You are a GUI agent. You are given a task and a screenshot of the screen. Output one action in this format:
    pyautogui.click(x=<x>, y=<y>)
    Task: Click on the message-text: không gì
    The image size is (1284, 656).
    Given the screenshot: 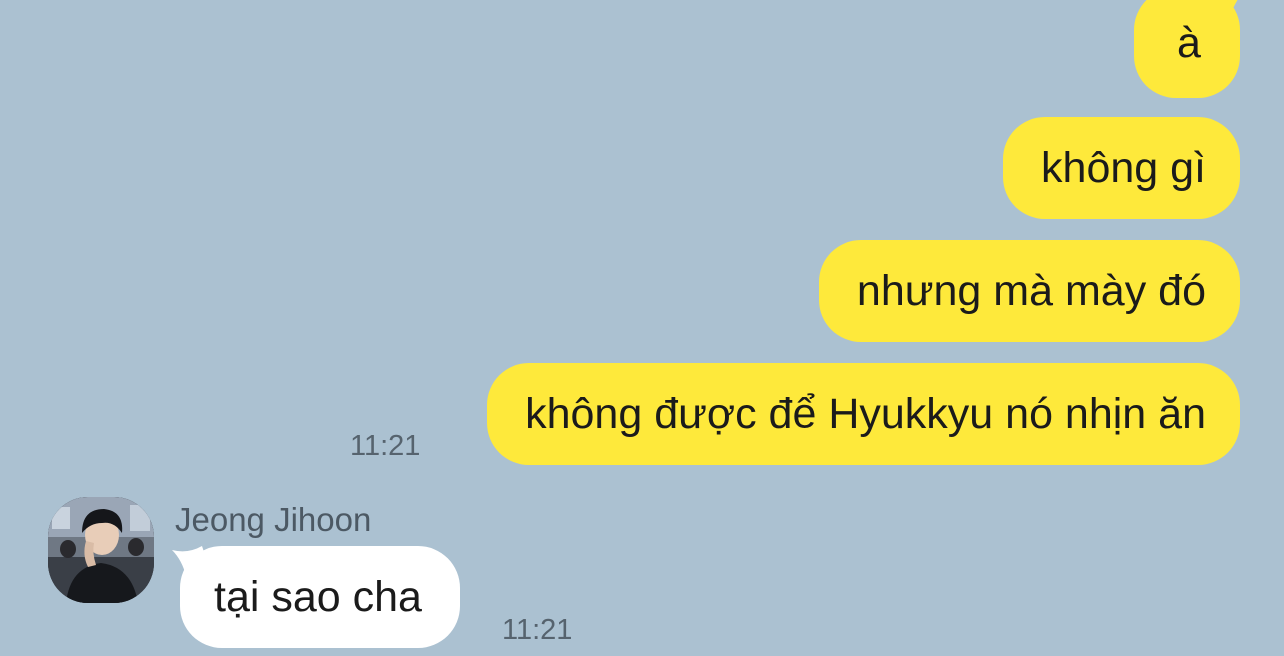 What is the action you would take?
    pyautogui.click(x=1123, y=167)
    